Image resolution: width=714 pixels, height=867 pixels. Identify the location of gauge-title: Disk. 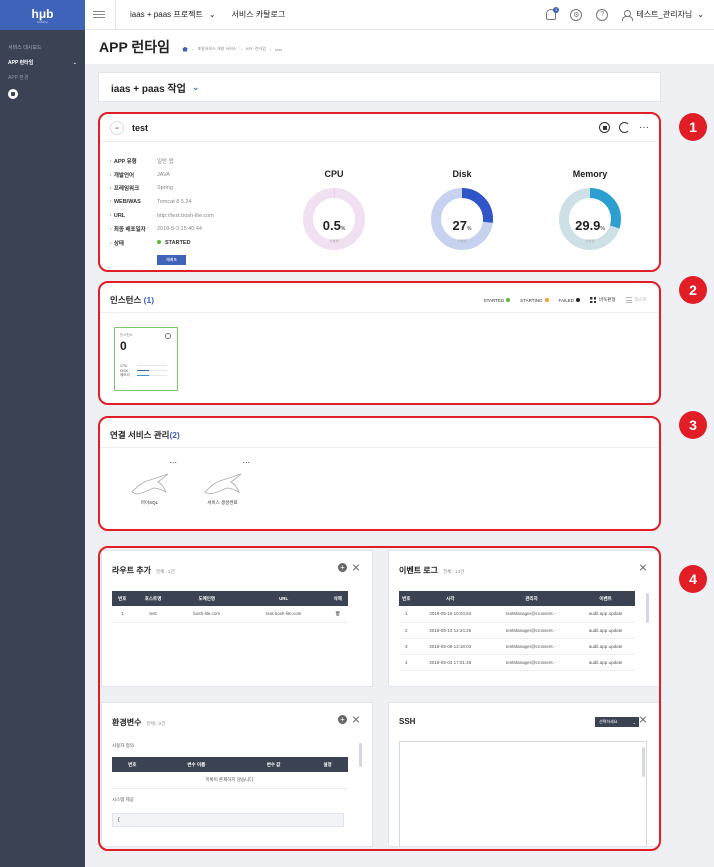
(462, 174).